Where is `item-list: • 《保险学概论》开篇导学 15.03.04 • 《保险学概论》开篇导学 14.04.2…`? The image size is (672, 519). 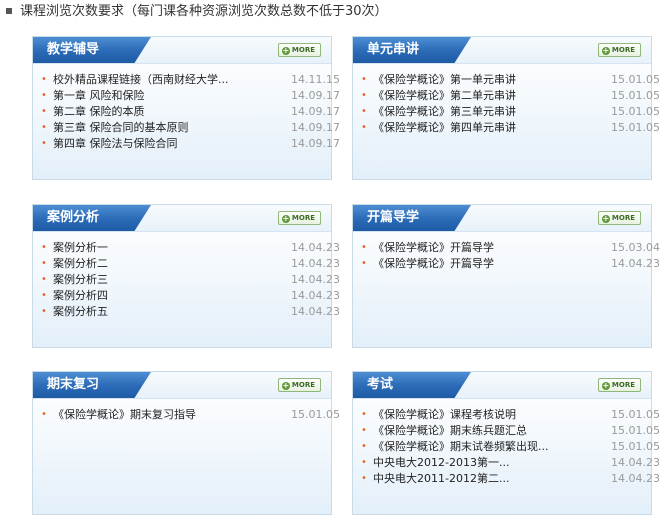 item-list: • 《保险学概论》开篇导学 15.03.04 • 《保险学概论》开篇导学 14.04.2… is located at coordinates (509, 256).